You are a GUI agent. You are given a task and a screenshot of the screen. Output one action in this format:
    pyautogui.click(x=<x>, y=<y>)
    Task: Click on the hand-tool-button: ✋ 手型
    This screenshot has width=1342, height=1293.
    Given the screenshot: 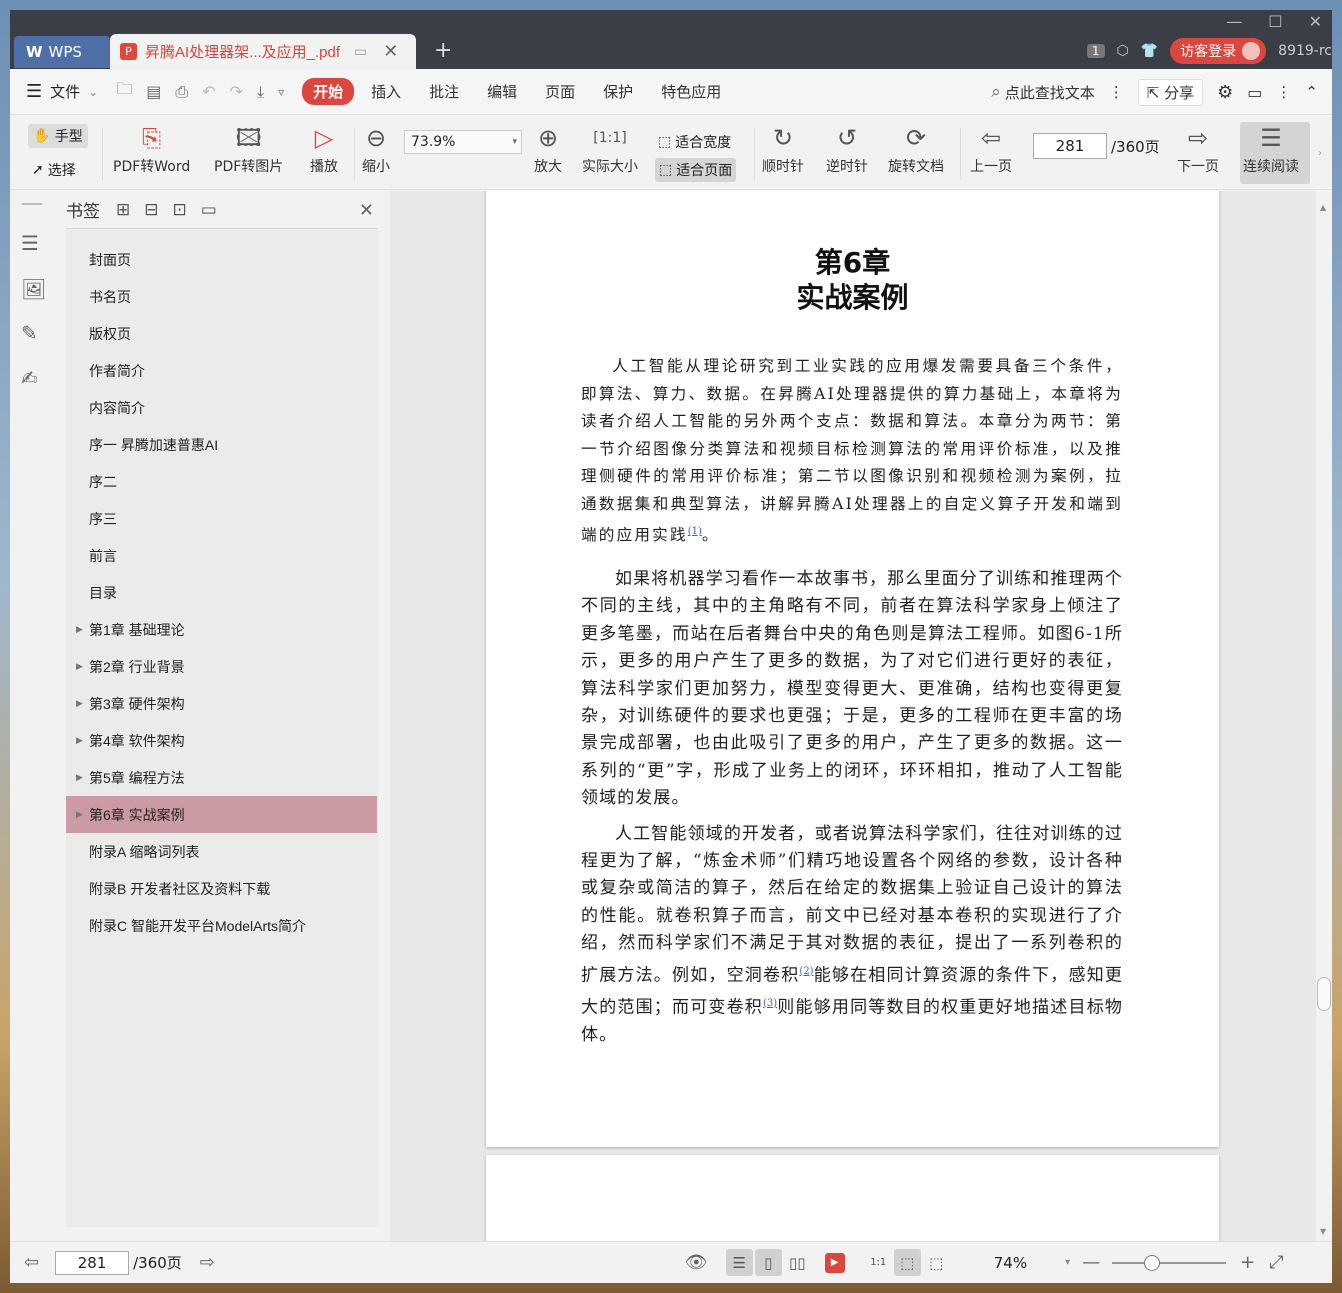 What is the action you would take?
    pyautogui.click(x=58, y=136)
    